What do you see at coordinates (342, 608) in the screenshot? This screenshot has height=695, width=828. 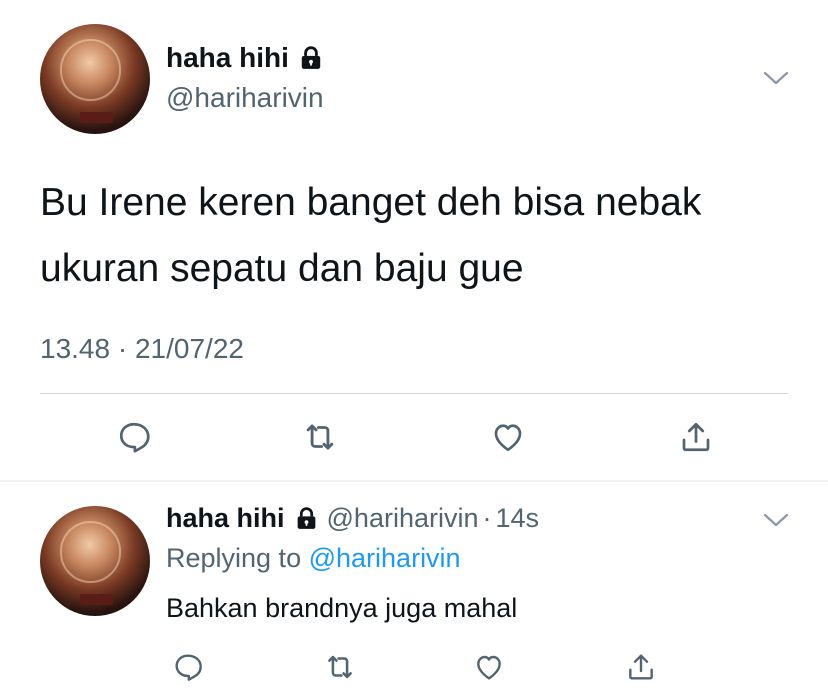 I see `reply-text: Bahkan brandnya juga mahal` at bounding box center [342, 608].